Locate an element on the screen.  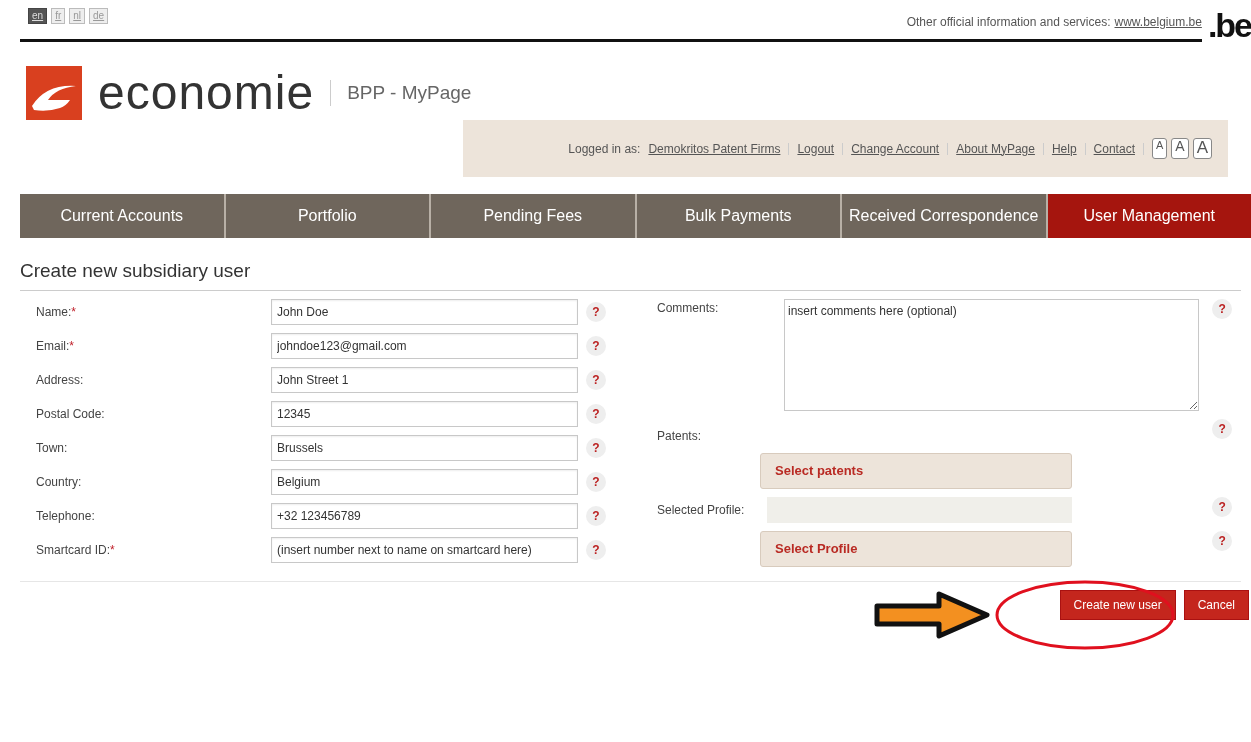
nav-tab: Portfolio is located at coordinates (328, 216).